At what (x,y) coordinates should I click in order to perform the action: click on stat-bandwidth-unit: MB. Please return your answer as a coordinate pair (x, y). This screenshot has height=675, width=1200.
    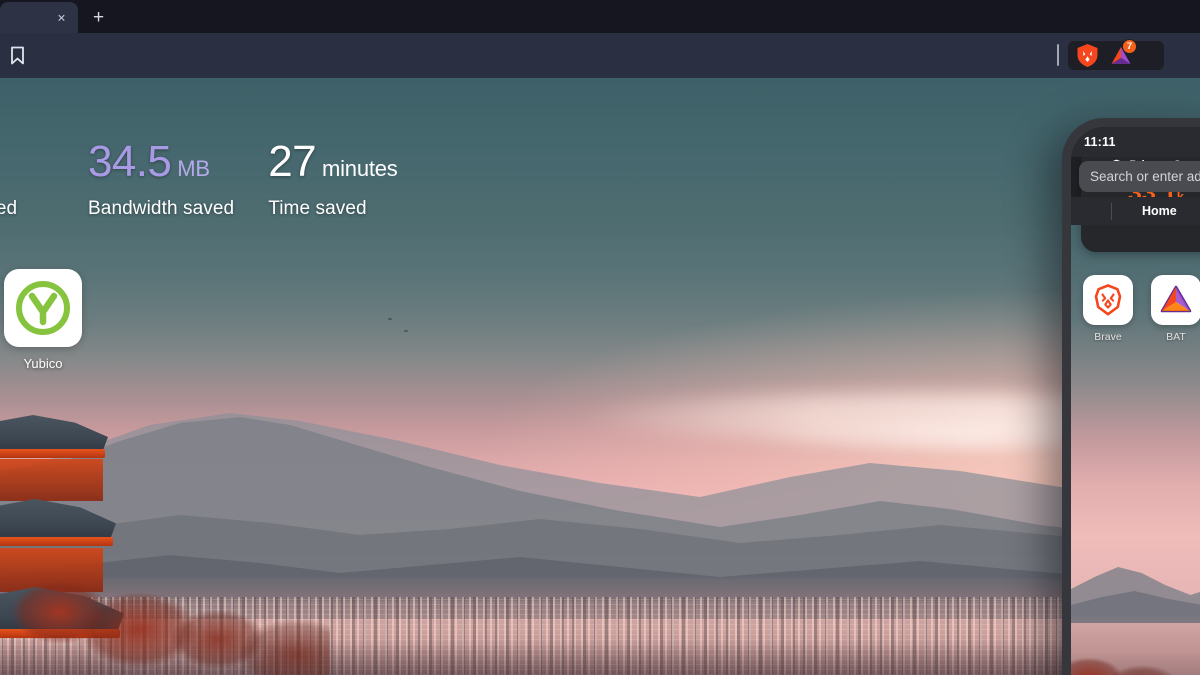
    Looking at the image, I should click on (193, 168).